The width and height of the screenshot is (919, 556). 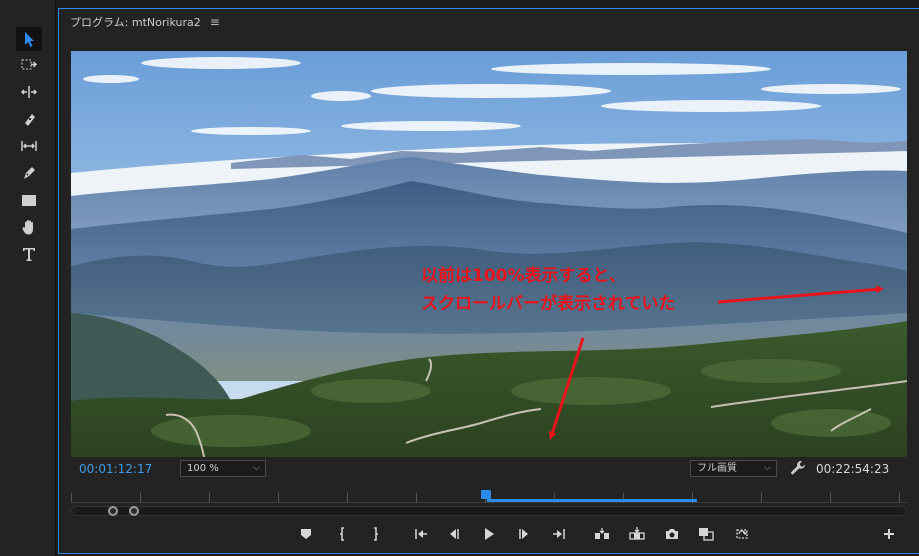 I want to click on playhead, so click(x=486, y=494).